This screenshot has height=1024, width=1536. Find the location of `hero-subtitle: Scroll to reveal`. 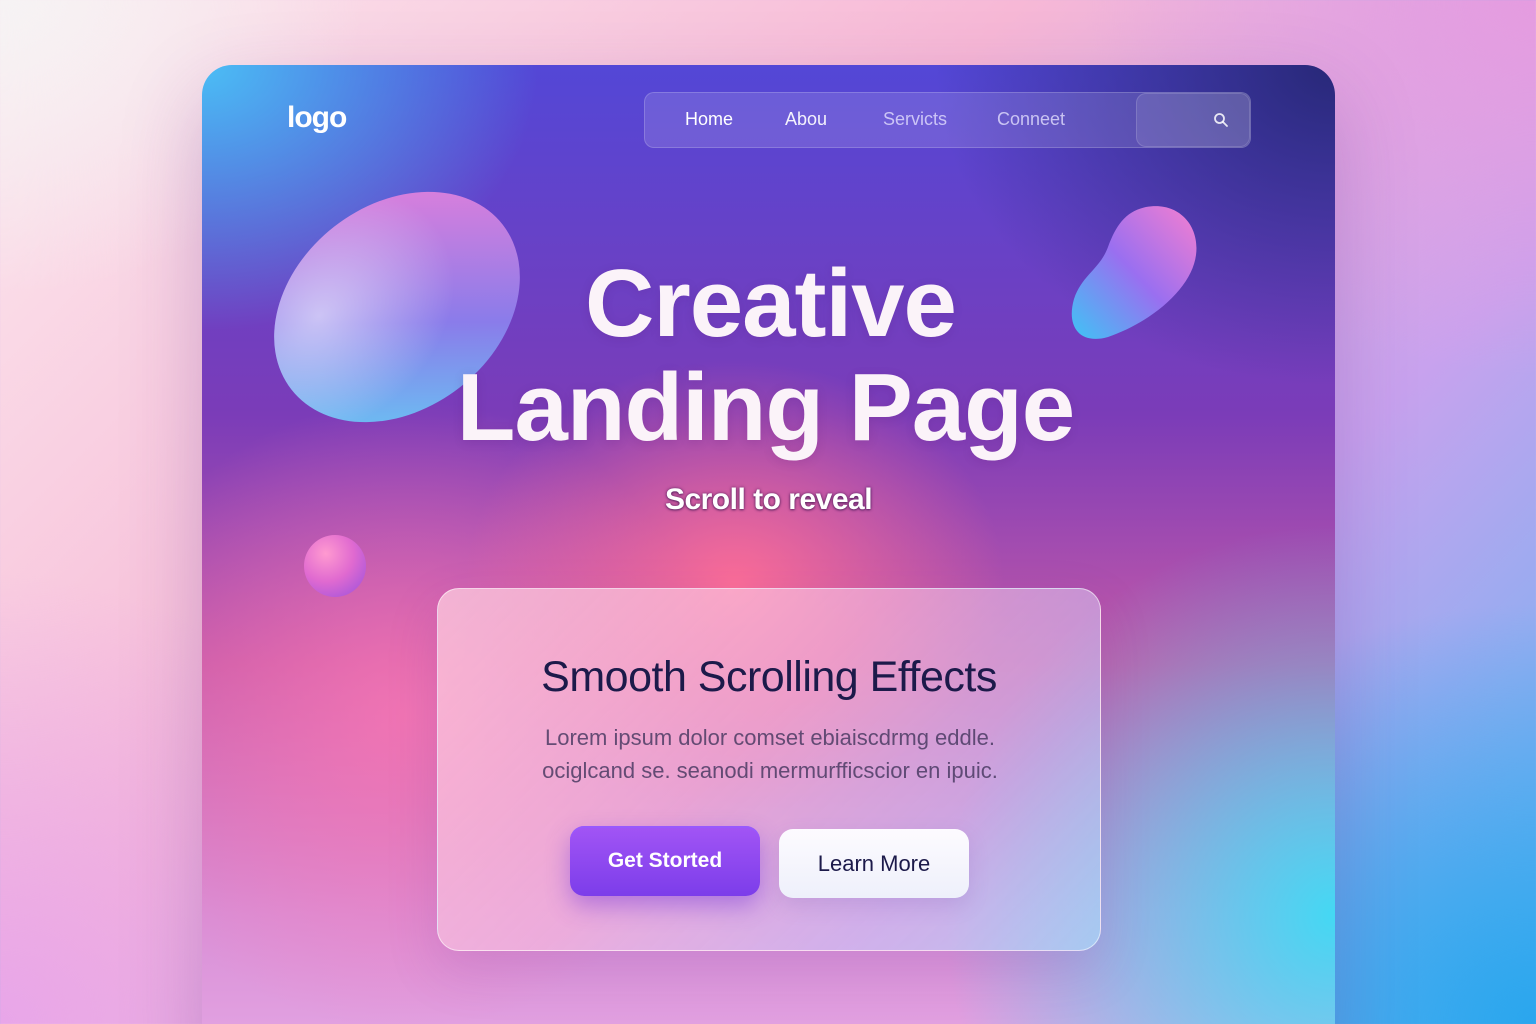

hero-subtitle: Scroll to reveal is located at coordinates (768, 499).